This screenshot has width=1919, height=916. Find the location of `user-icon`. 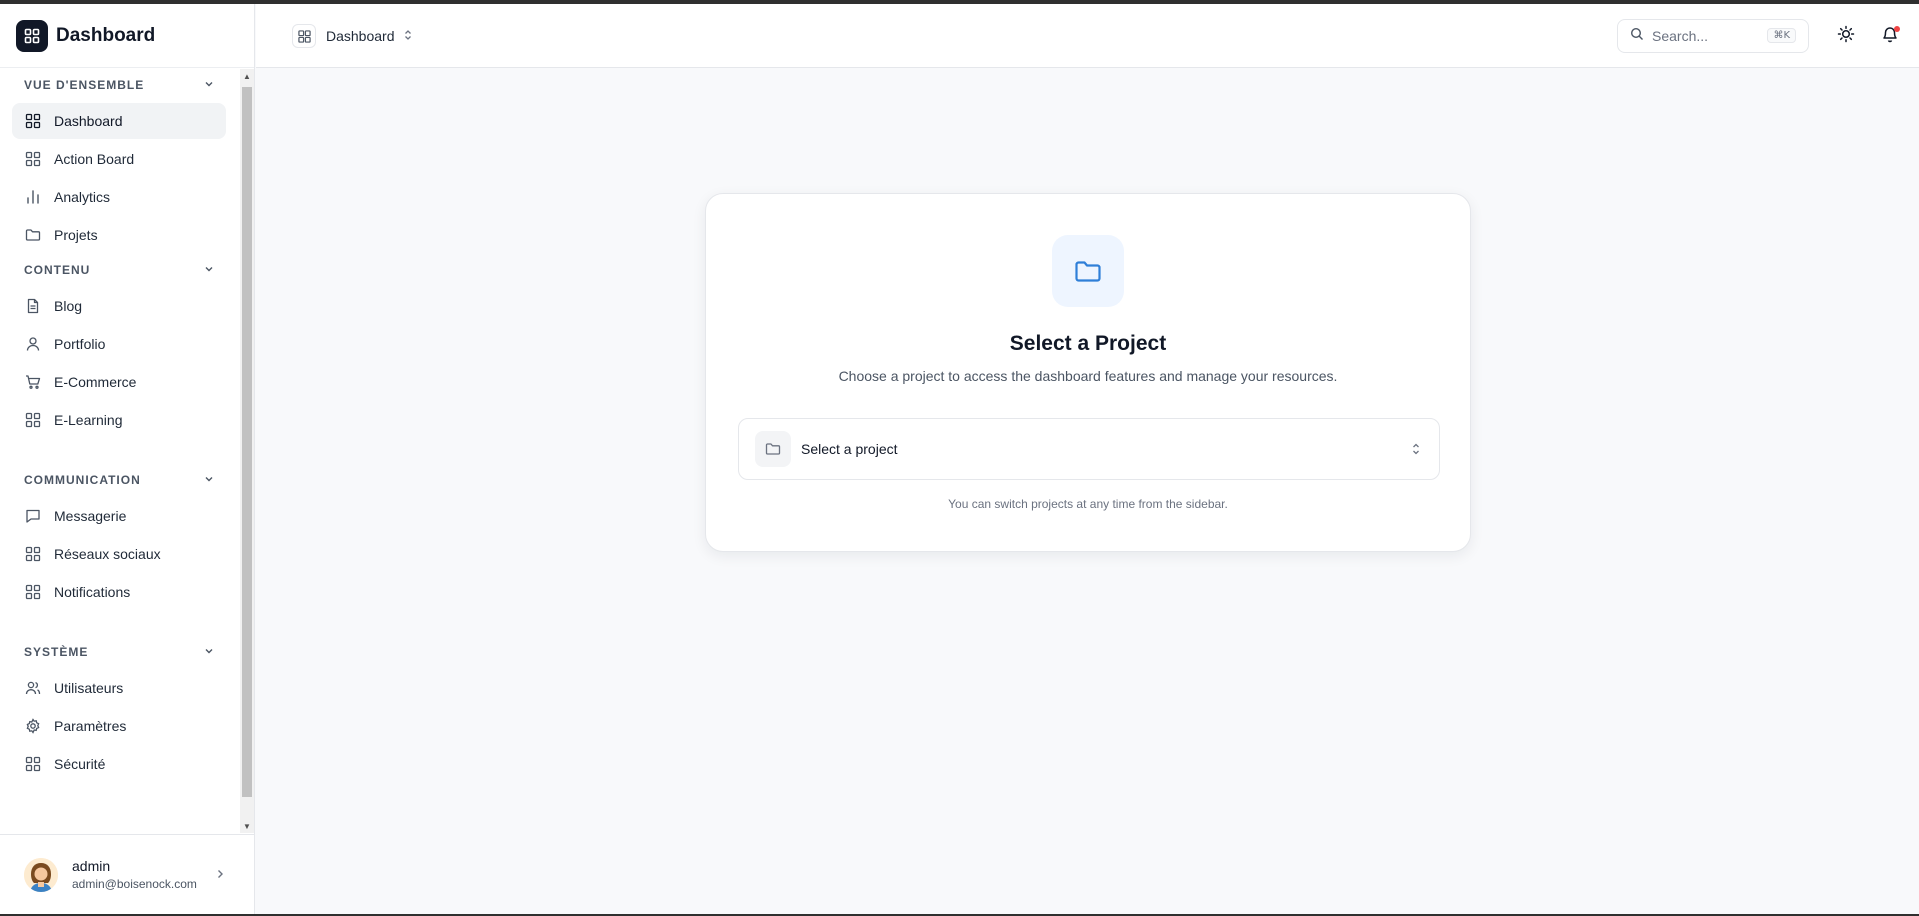

user-icon is located at coordinates (33, 344).